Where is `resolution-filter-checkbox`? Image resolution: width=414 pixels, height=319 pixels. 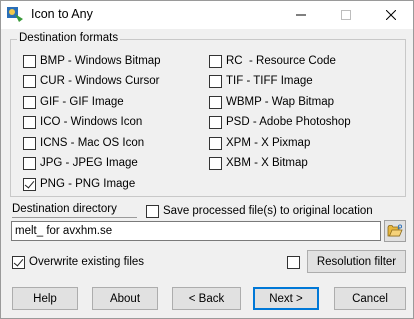
resolution-filter-checkbox is located at coordinates (295, 262).